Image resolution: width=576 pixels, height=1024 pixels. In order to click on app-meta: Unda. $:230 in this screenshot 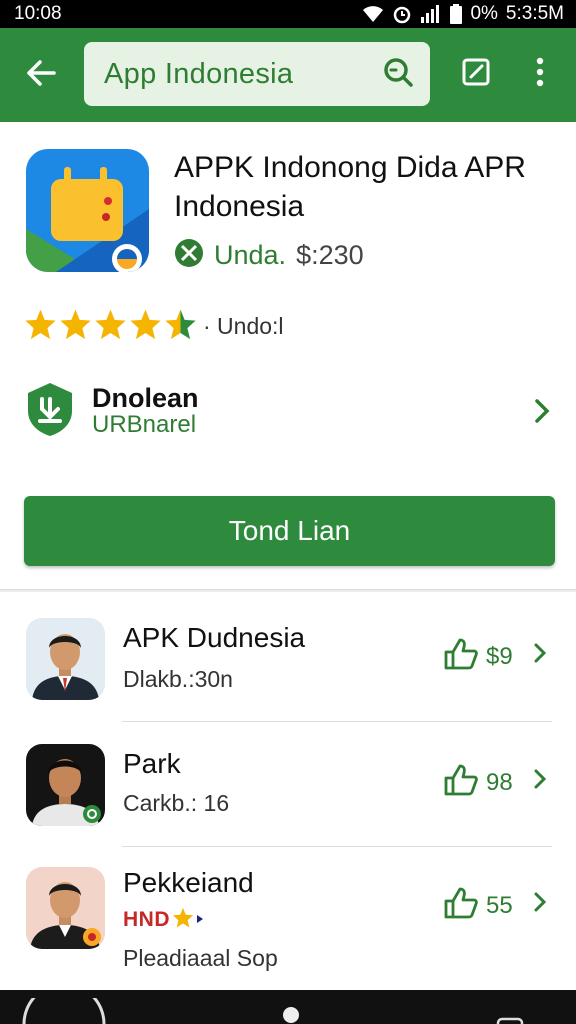, I will do `click(269, 255)`.